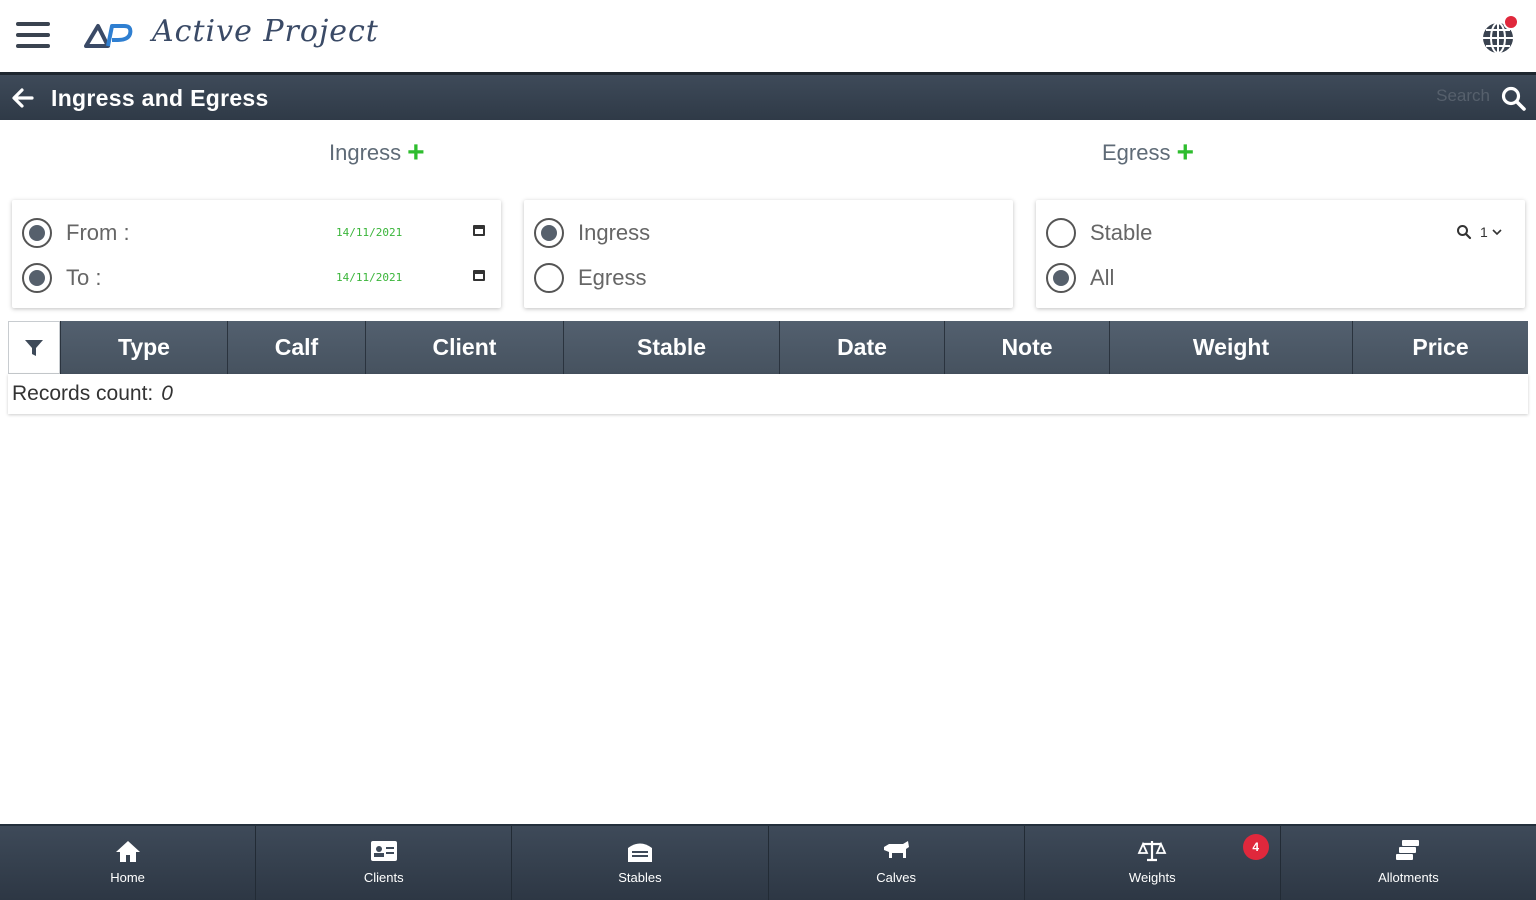 This screenshot has width=1536, height=900. I want to click on page-header: Ingress and Egress, so click(768, 96).